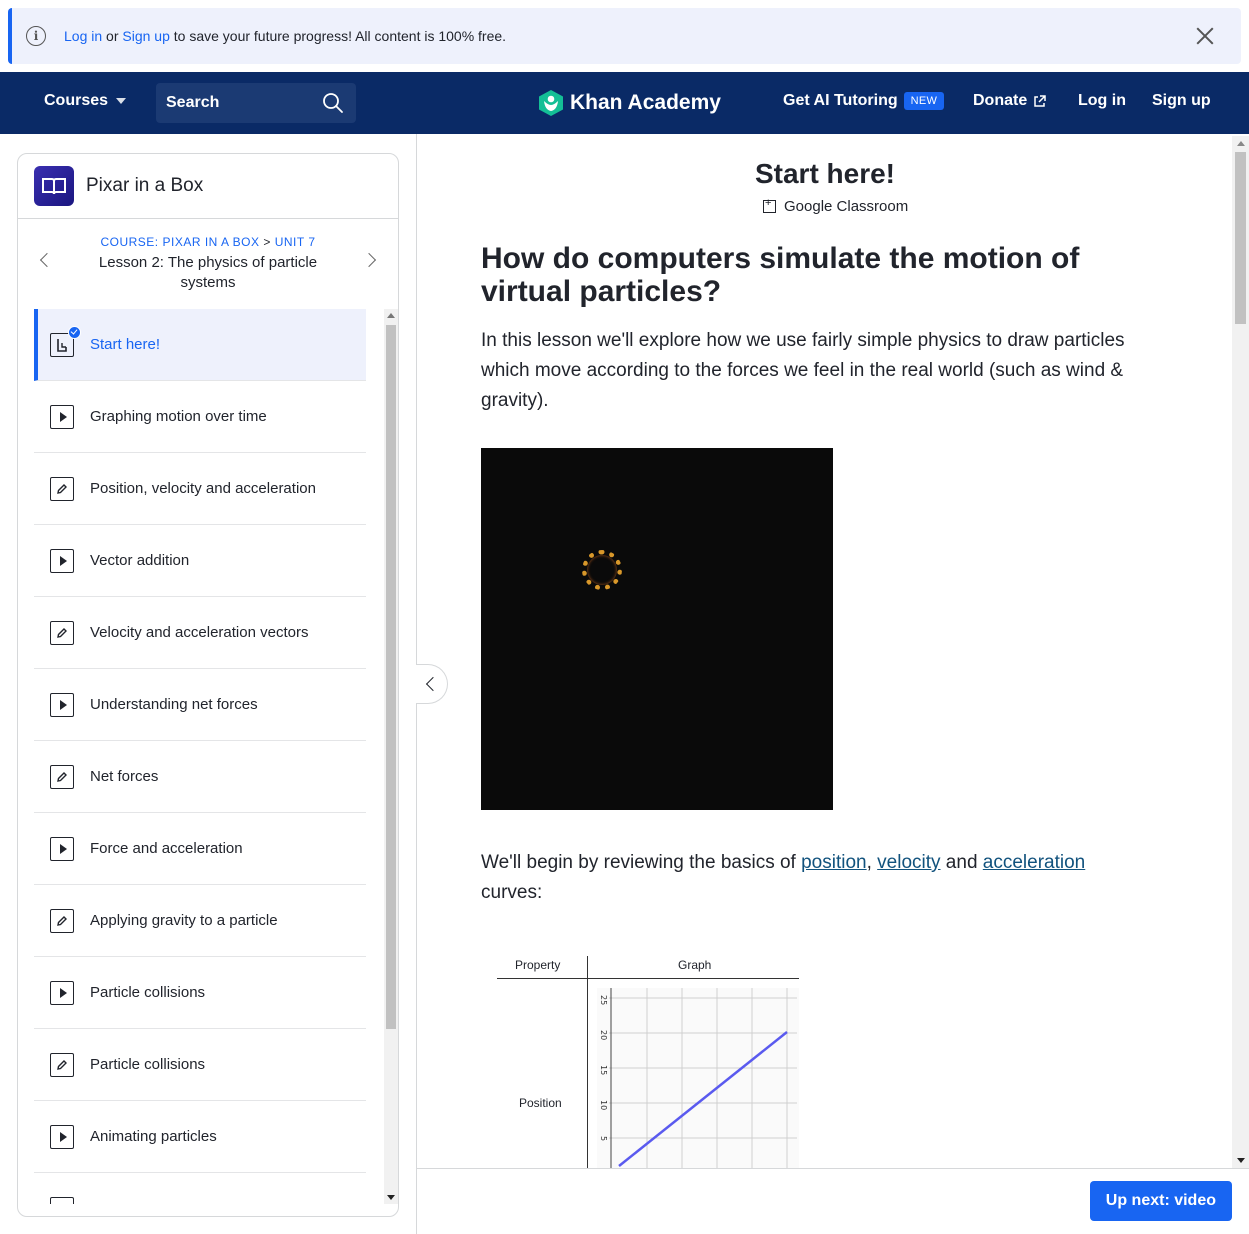 The height and width of the screenshot is (1234, 1249). What do you see at coordinates (200, 777) in the screenshot?
I see `list-item: Net forces` at bounding box center [200, 777].